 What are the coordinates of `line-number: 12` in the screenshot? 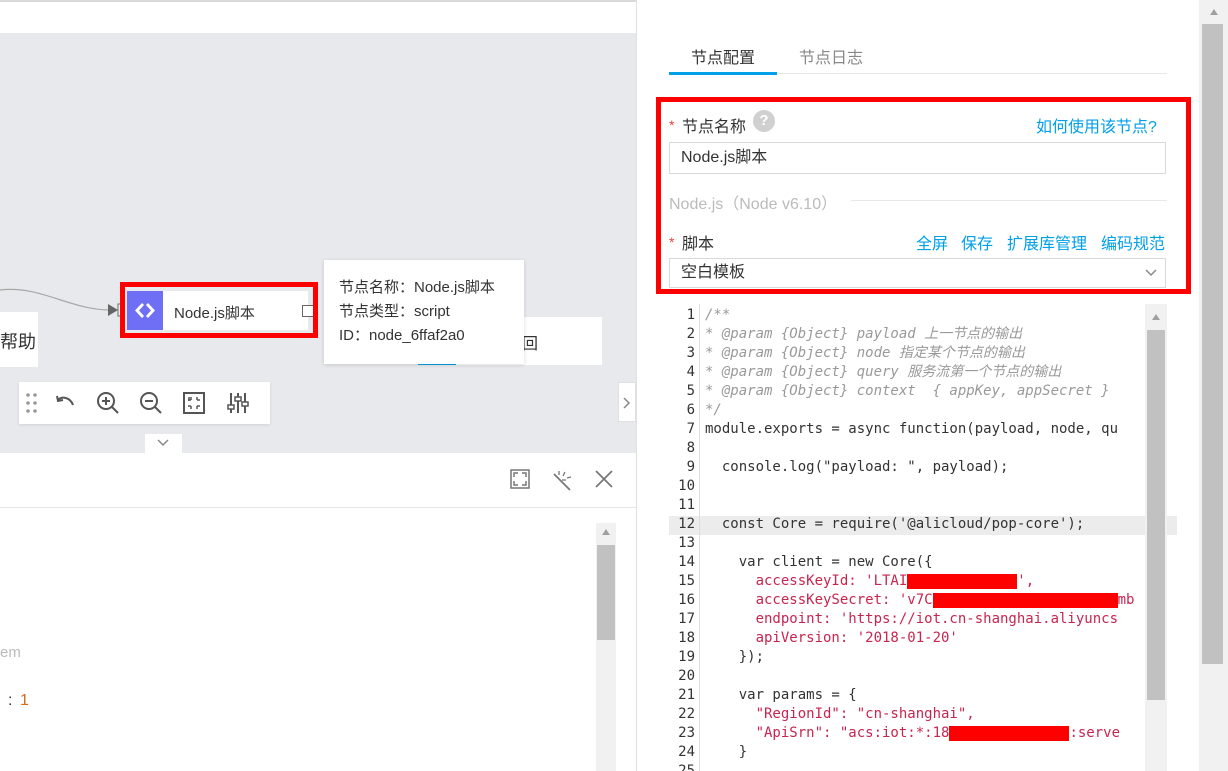 It's located at (686, 524).